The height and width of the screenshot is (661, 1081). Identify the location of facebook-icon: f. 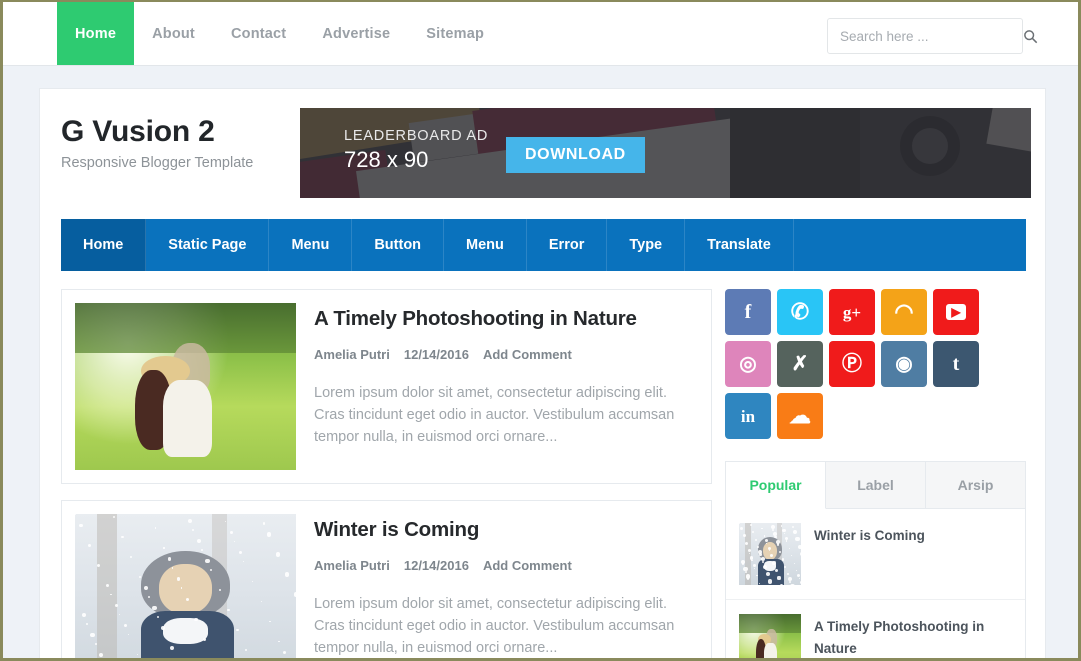
(748, 312).